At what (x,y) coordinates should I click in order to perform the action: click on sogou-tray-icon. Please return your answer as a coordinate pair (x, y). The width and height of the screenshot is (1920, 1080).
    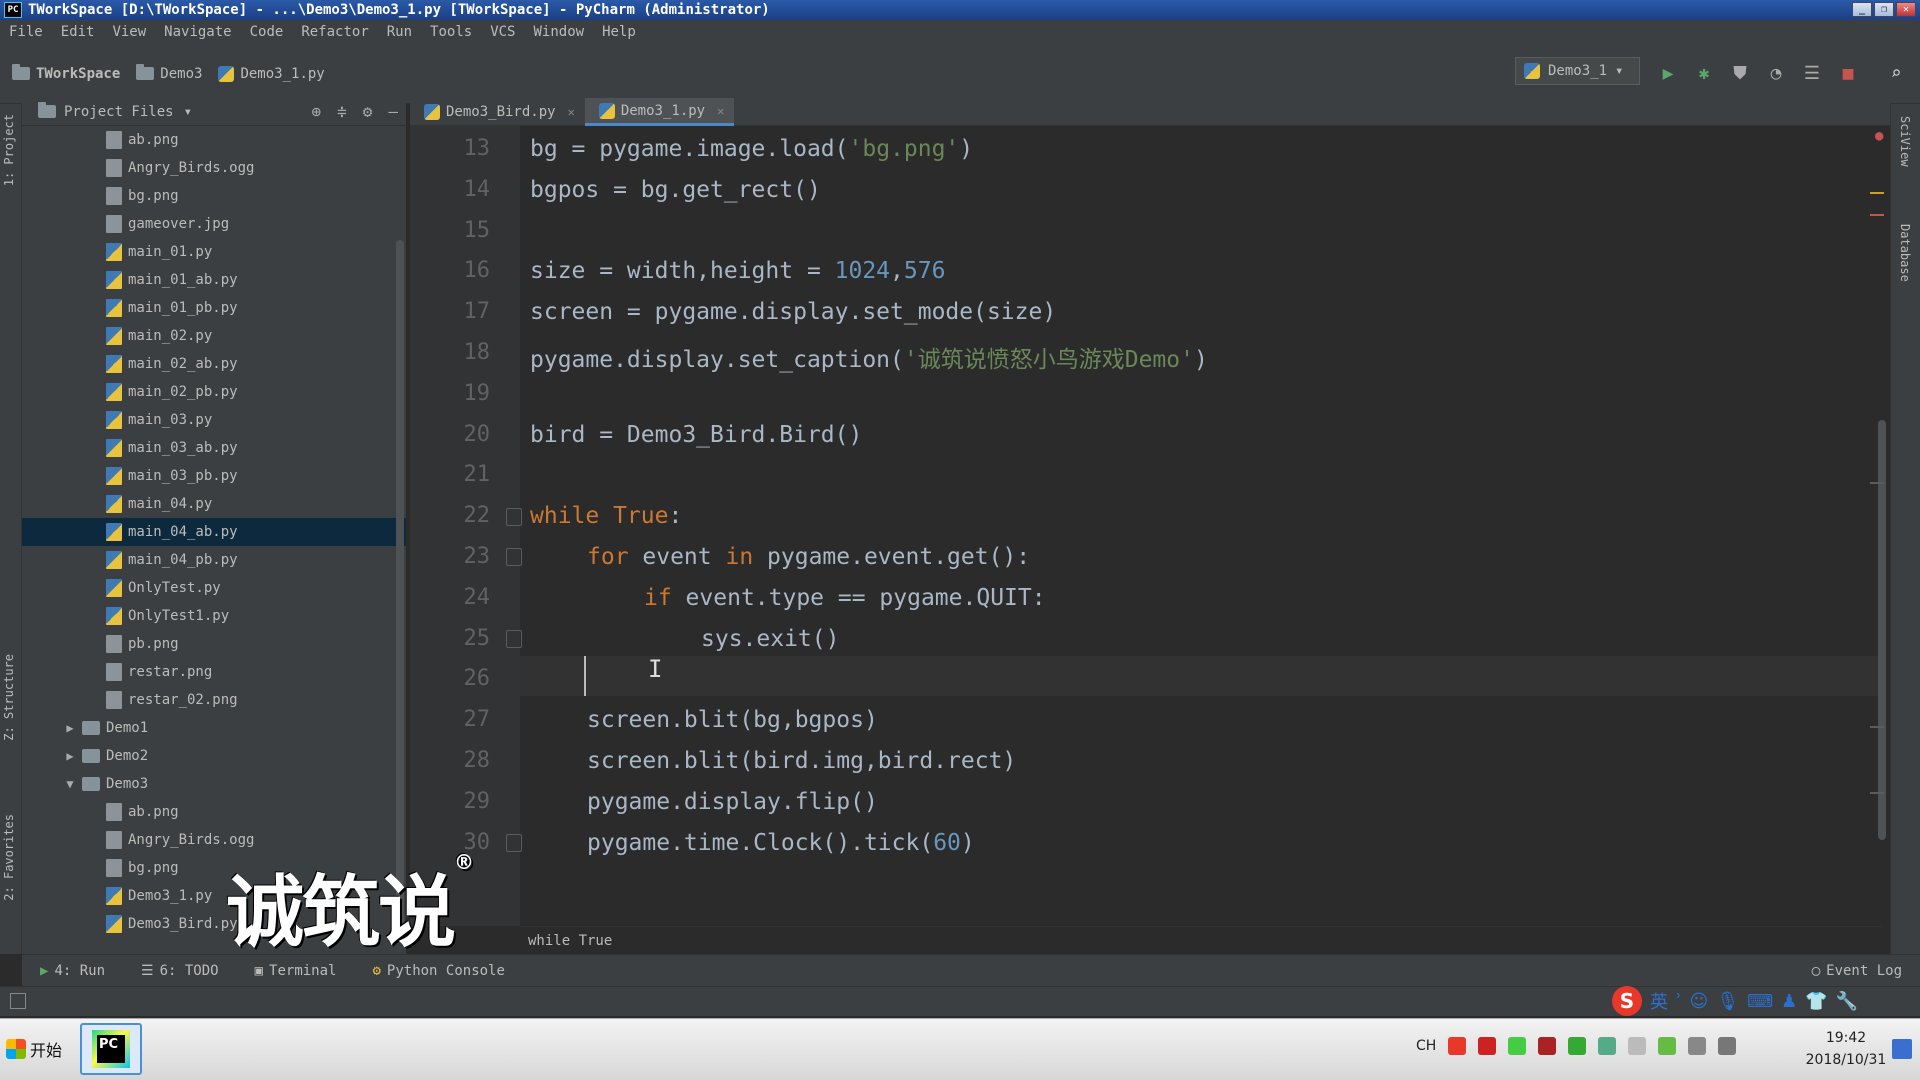
    Looking at the image, I should click on (1457, 1046).